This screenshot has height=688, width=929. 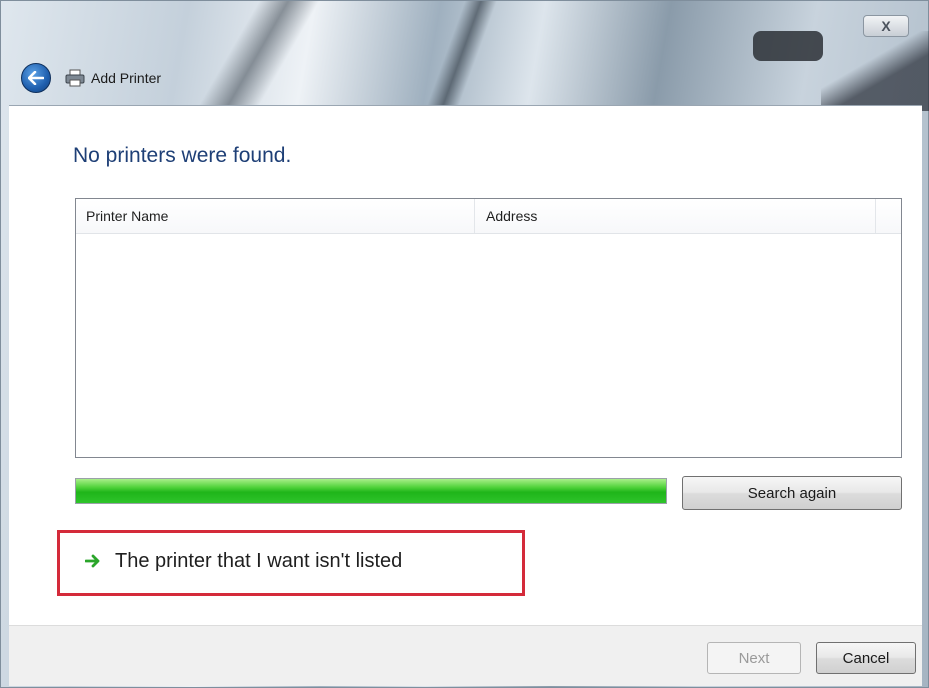 I want to click on back-arrow-icon, so click(x=36, y=78).